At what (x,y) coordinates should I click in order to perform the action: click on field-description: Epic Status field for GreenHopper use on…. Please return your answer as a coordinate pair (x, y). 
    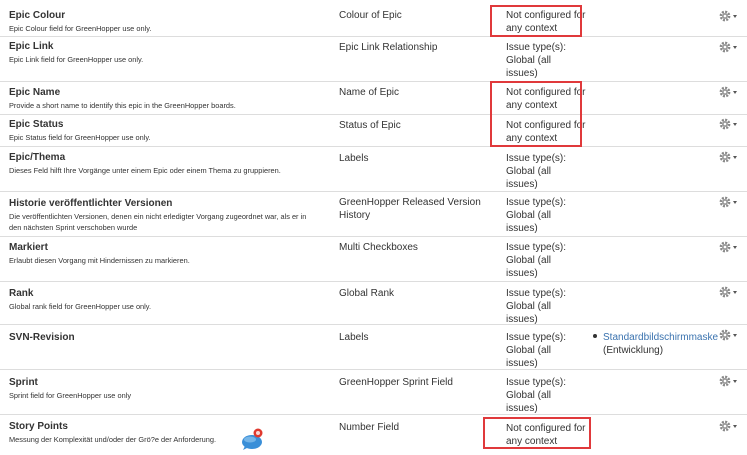
    Looking at the image, I should click on (80, 137).